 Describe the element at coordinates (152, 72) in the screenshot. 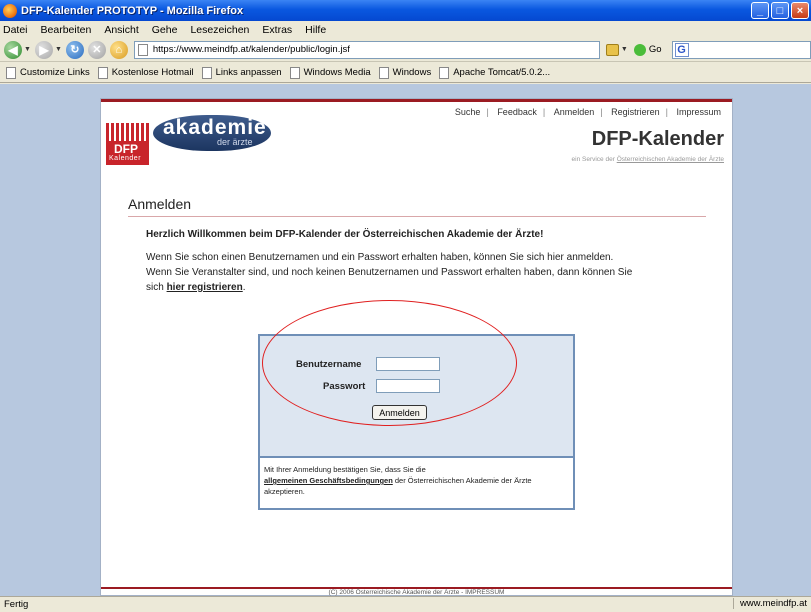

I see `bookmark-label: Kostenlose Hotmail` at that location.